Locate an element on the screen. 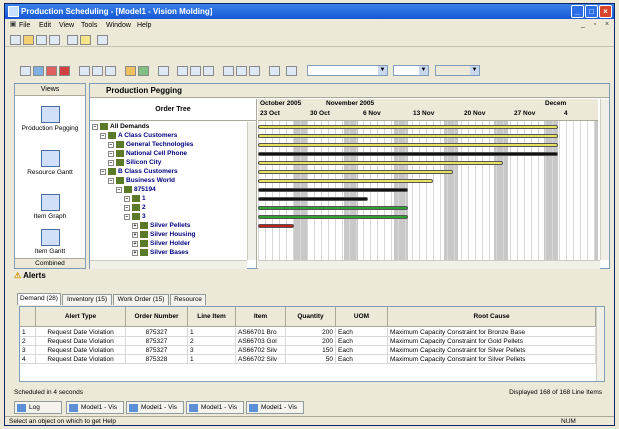  filter-select-2: ▼ is located at coordinates (411, 70).